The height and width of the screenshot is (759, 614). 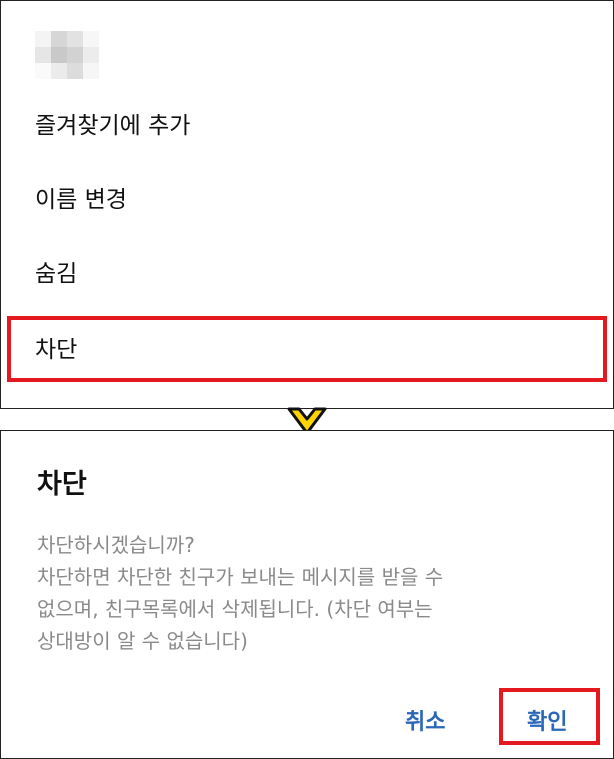 What do you see at coordinates (240, 577) in the screenshot?
I see `dialog-message-line: 차단하면 차단한 친구가 보내는 메시지를 받을 수` at bounding box center [240, 577].